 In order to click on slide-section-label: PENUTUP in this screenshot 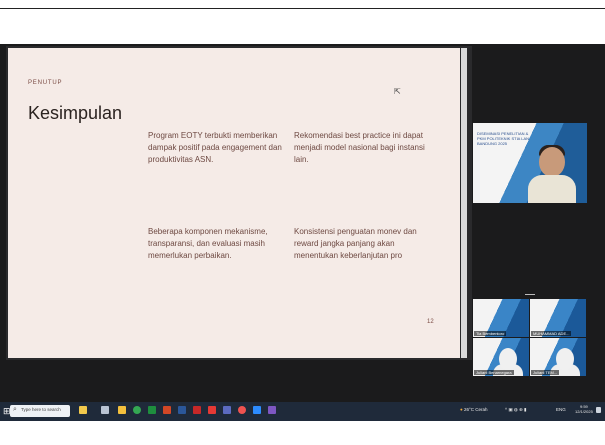, I will do `click(45, 83)`.